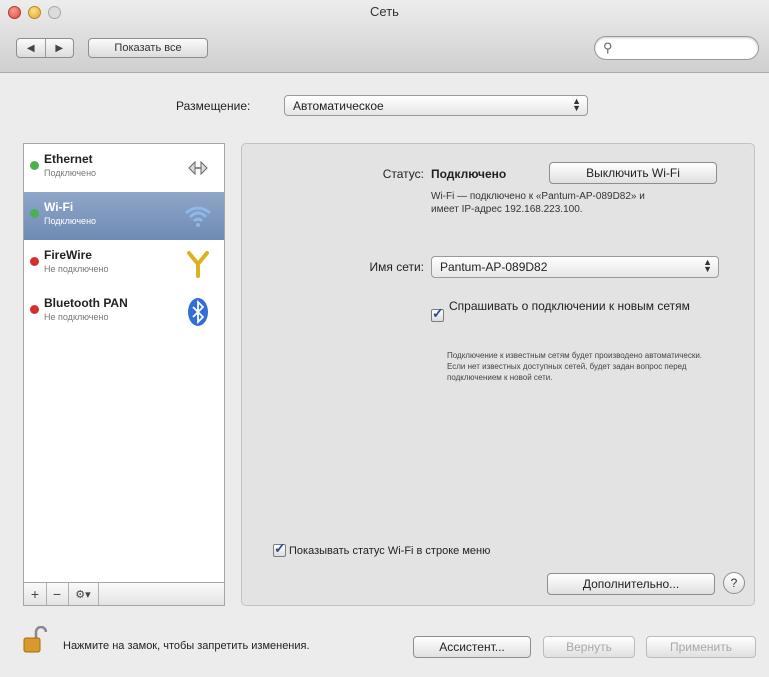  What do you see at coordinates (31, 48) in the screenshot?
I see `back-button: ◀` at bounding box center [31, 48].